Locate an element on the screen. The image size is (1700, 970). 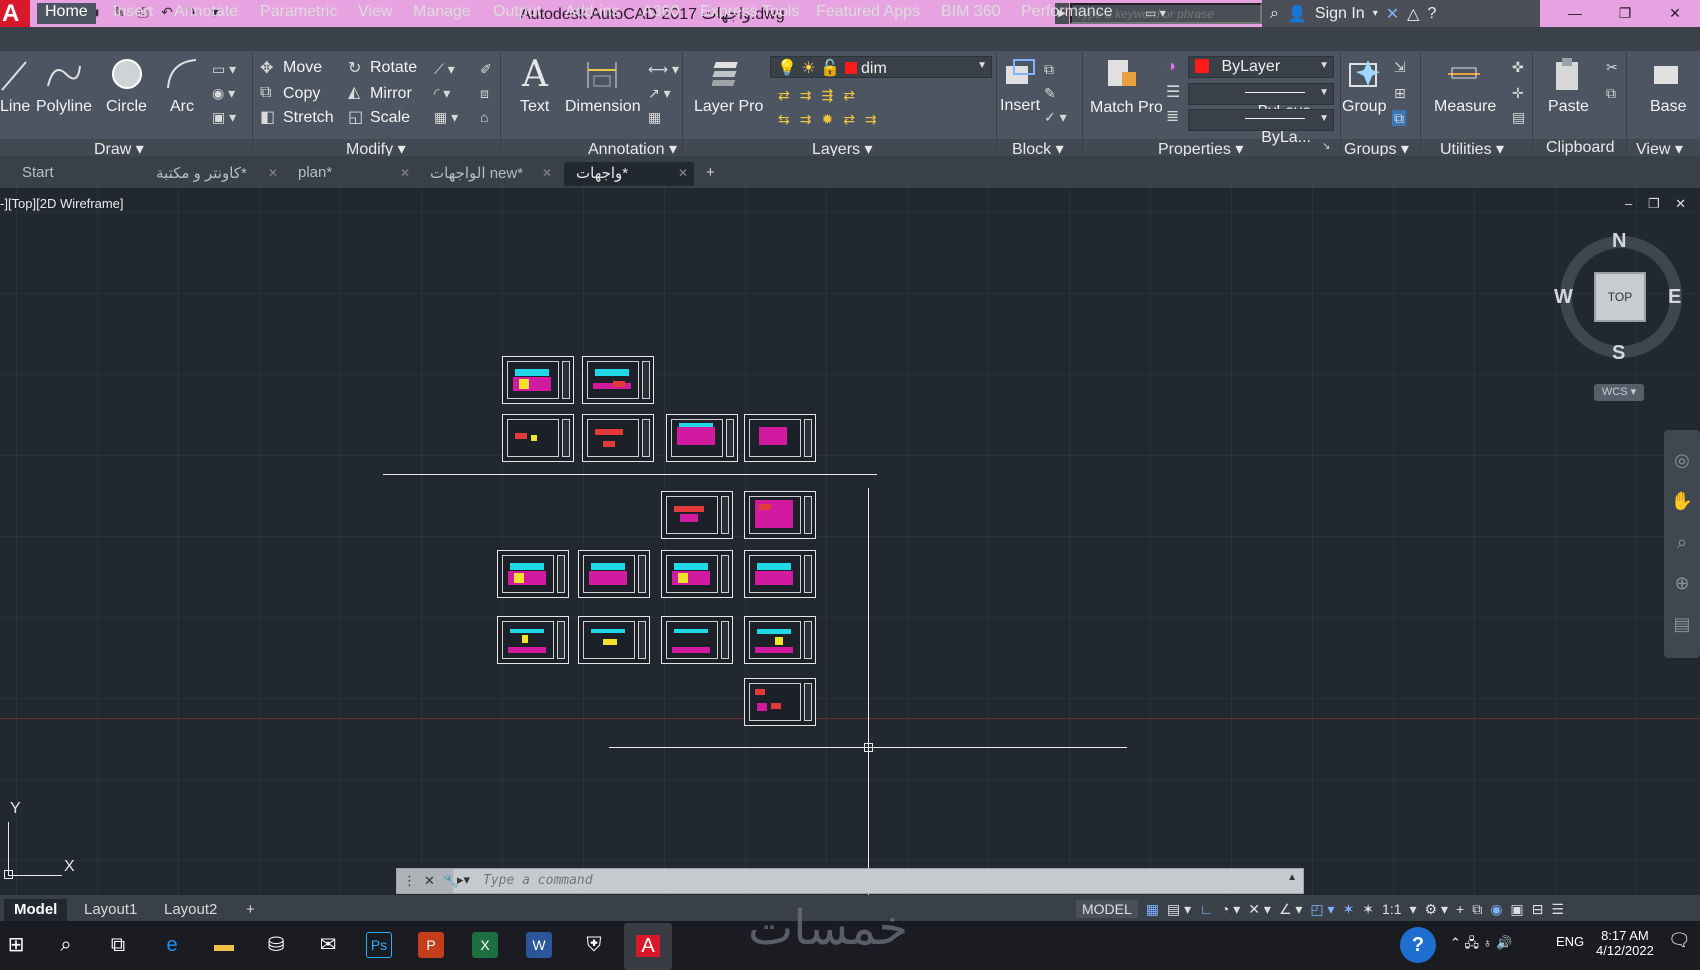
osnap-tracking-icon: ✕ ▾ is located at coordinates (1259, 909).